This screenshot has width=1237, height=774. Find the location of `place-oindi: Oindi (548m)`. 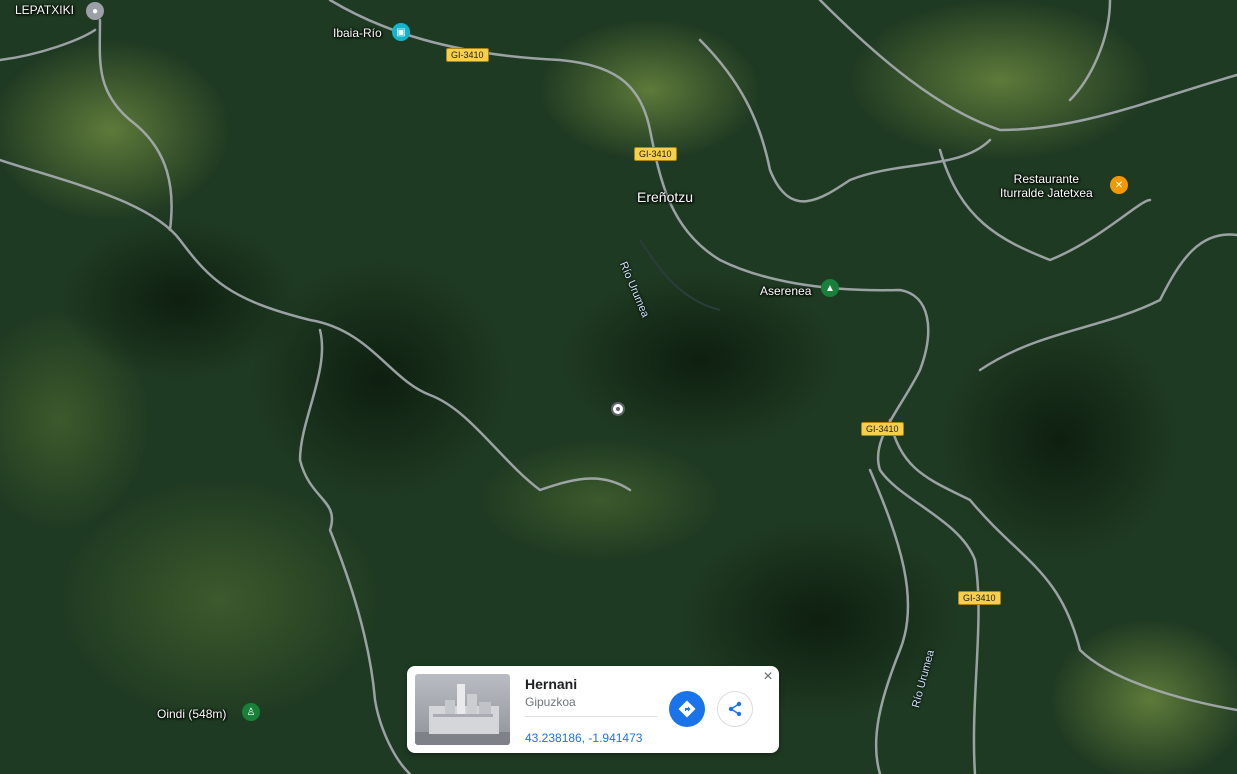

place-oindi: Oindi (548m) is located at coordinates (191, 714).